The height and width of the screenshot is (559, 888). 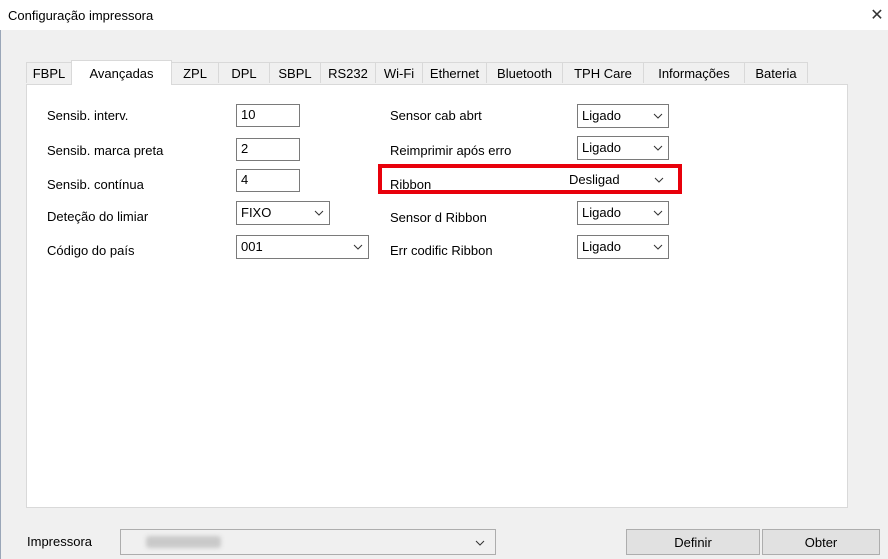 I want to click on tab-label: SBPL, so click(x=295, y=73).